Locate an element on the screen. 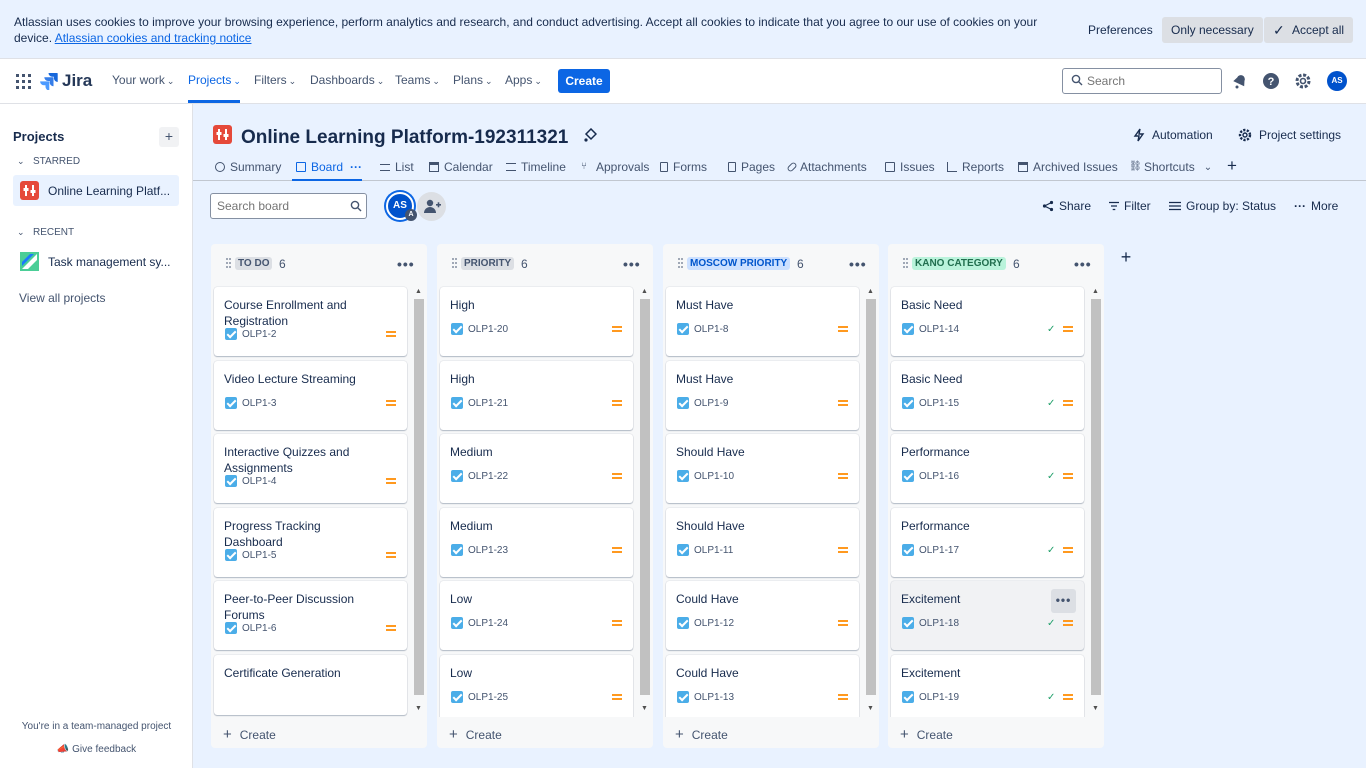  issue-key: OLP1-4 is located at coordinates (259, 481).